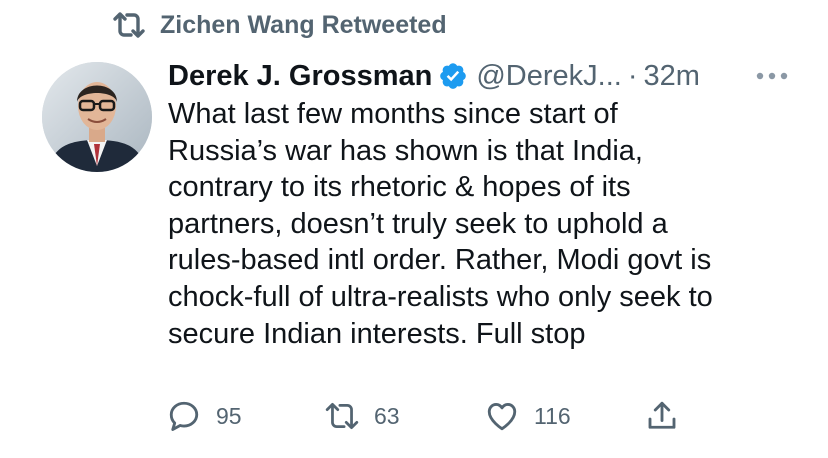 Image resolution: width=828 pixels, height=458 pixels. What do you see at coordinates (434, 76) in the screenshot?
I see `tweet-header: Derek J. Grossman @DerekJ... · 32m` at bounding box center [434, 76].